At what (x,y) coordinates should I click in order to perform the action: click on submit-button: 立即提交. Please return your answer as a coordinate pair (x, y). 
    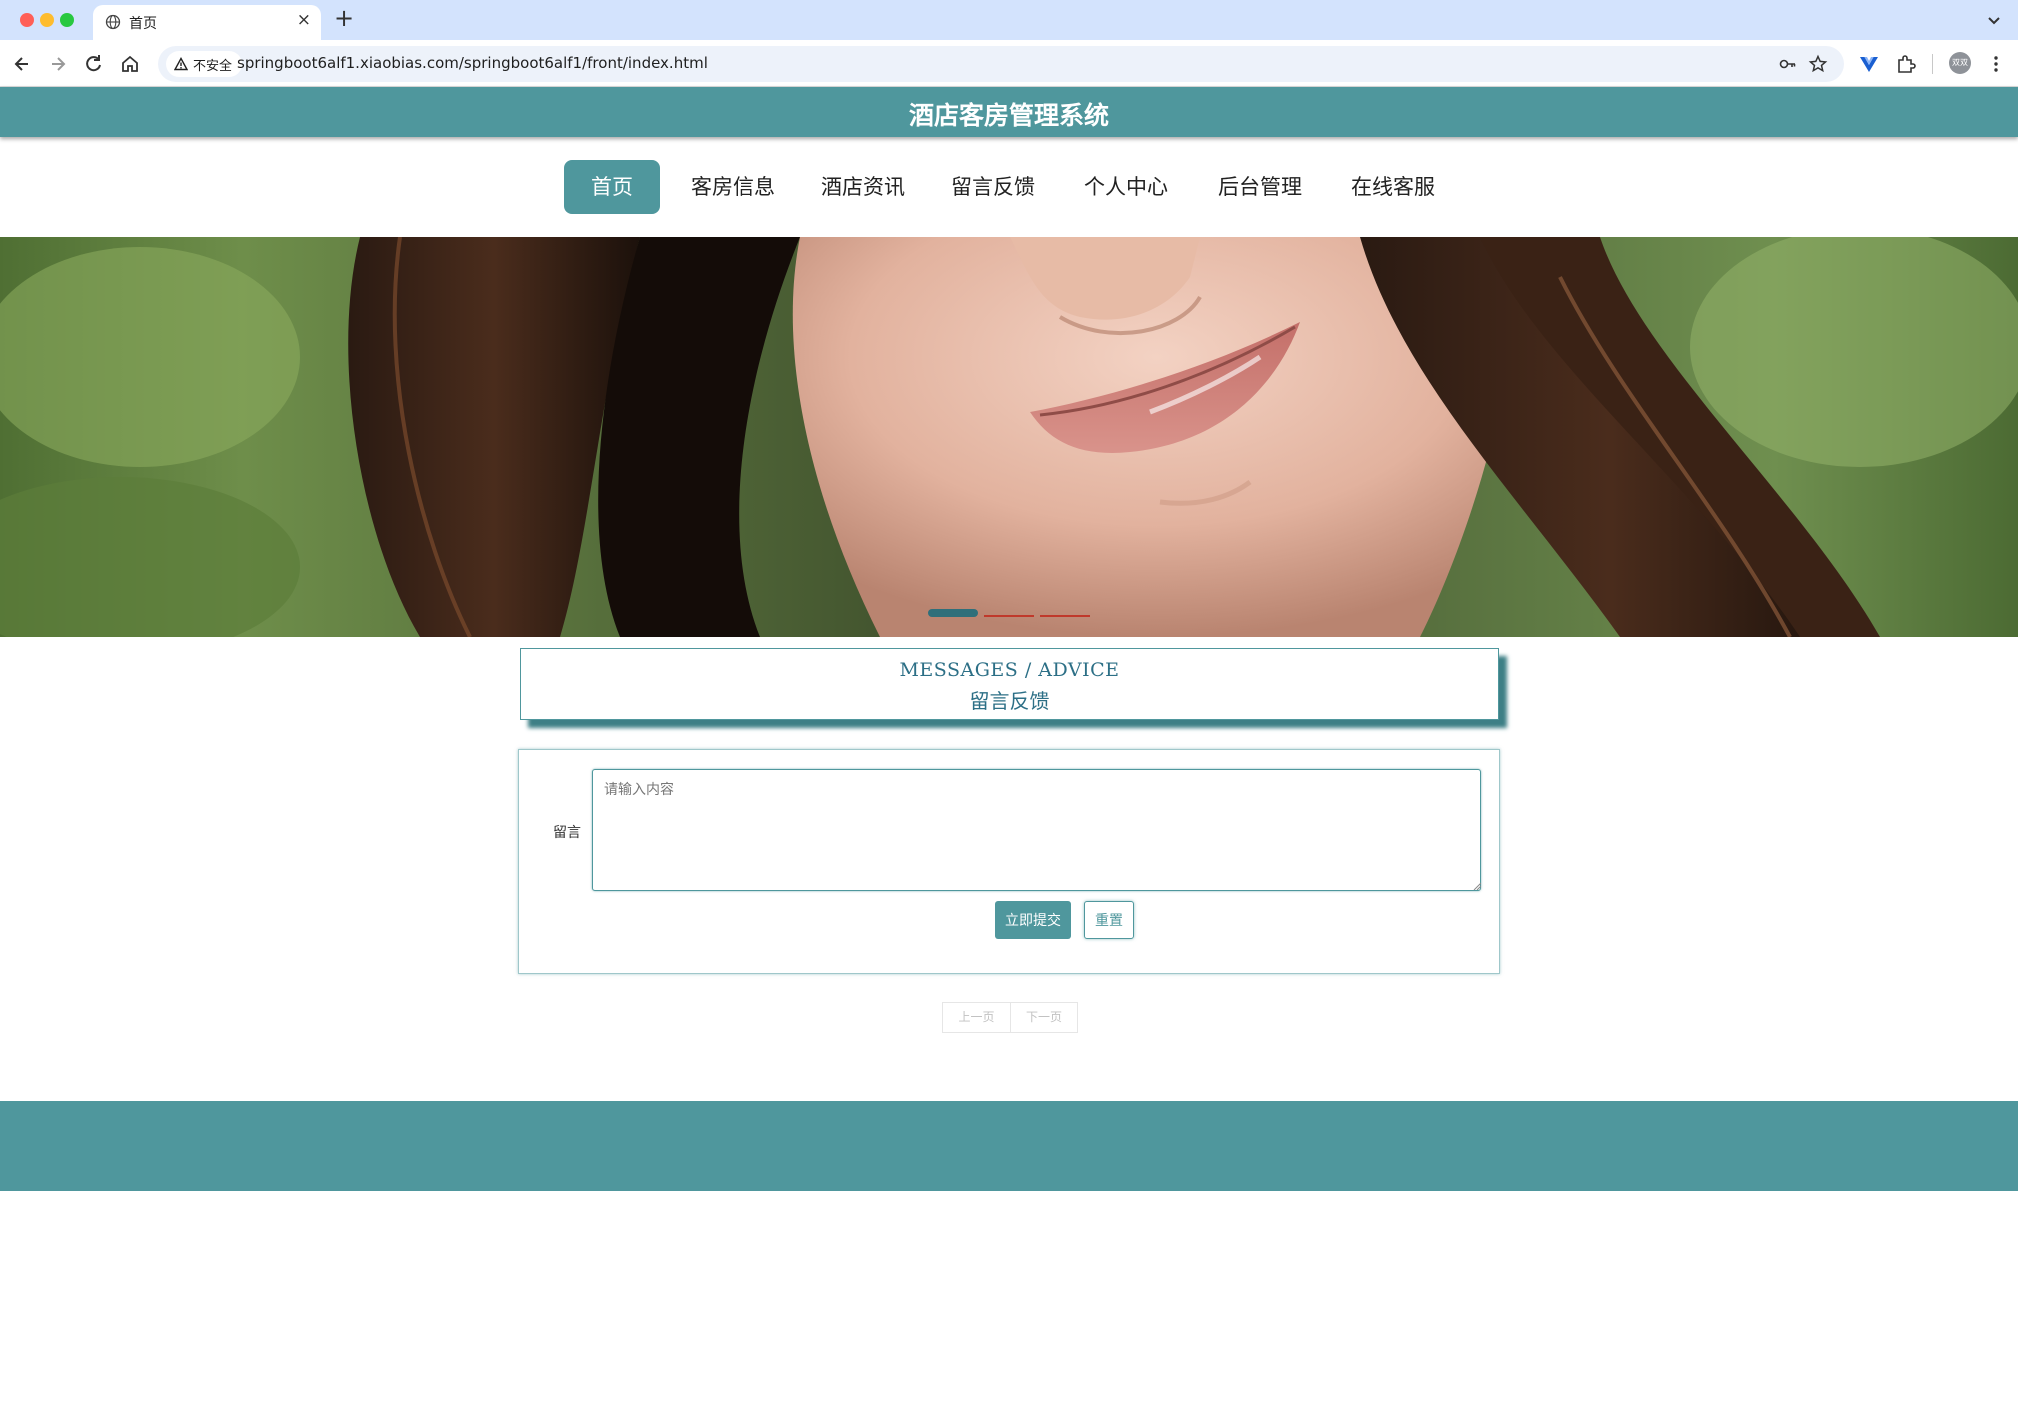
    Looking at the image, I should click on (1033, 920).